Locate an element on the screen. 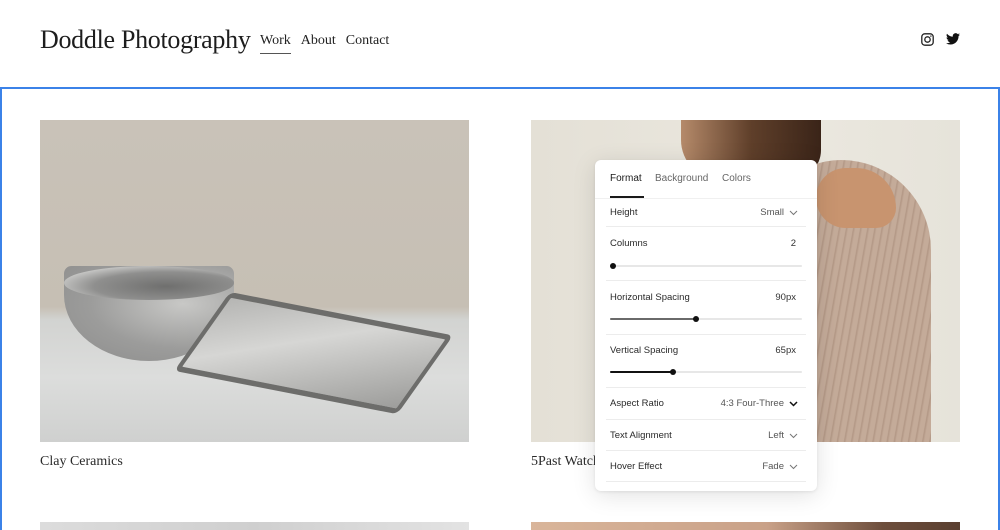  columns-control: Columns 2 is located at coordinates (706, 254).